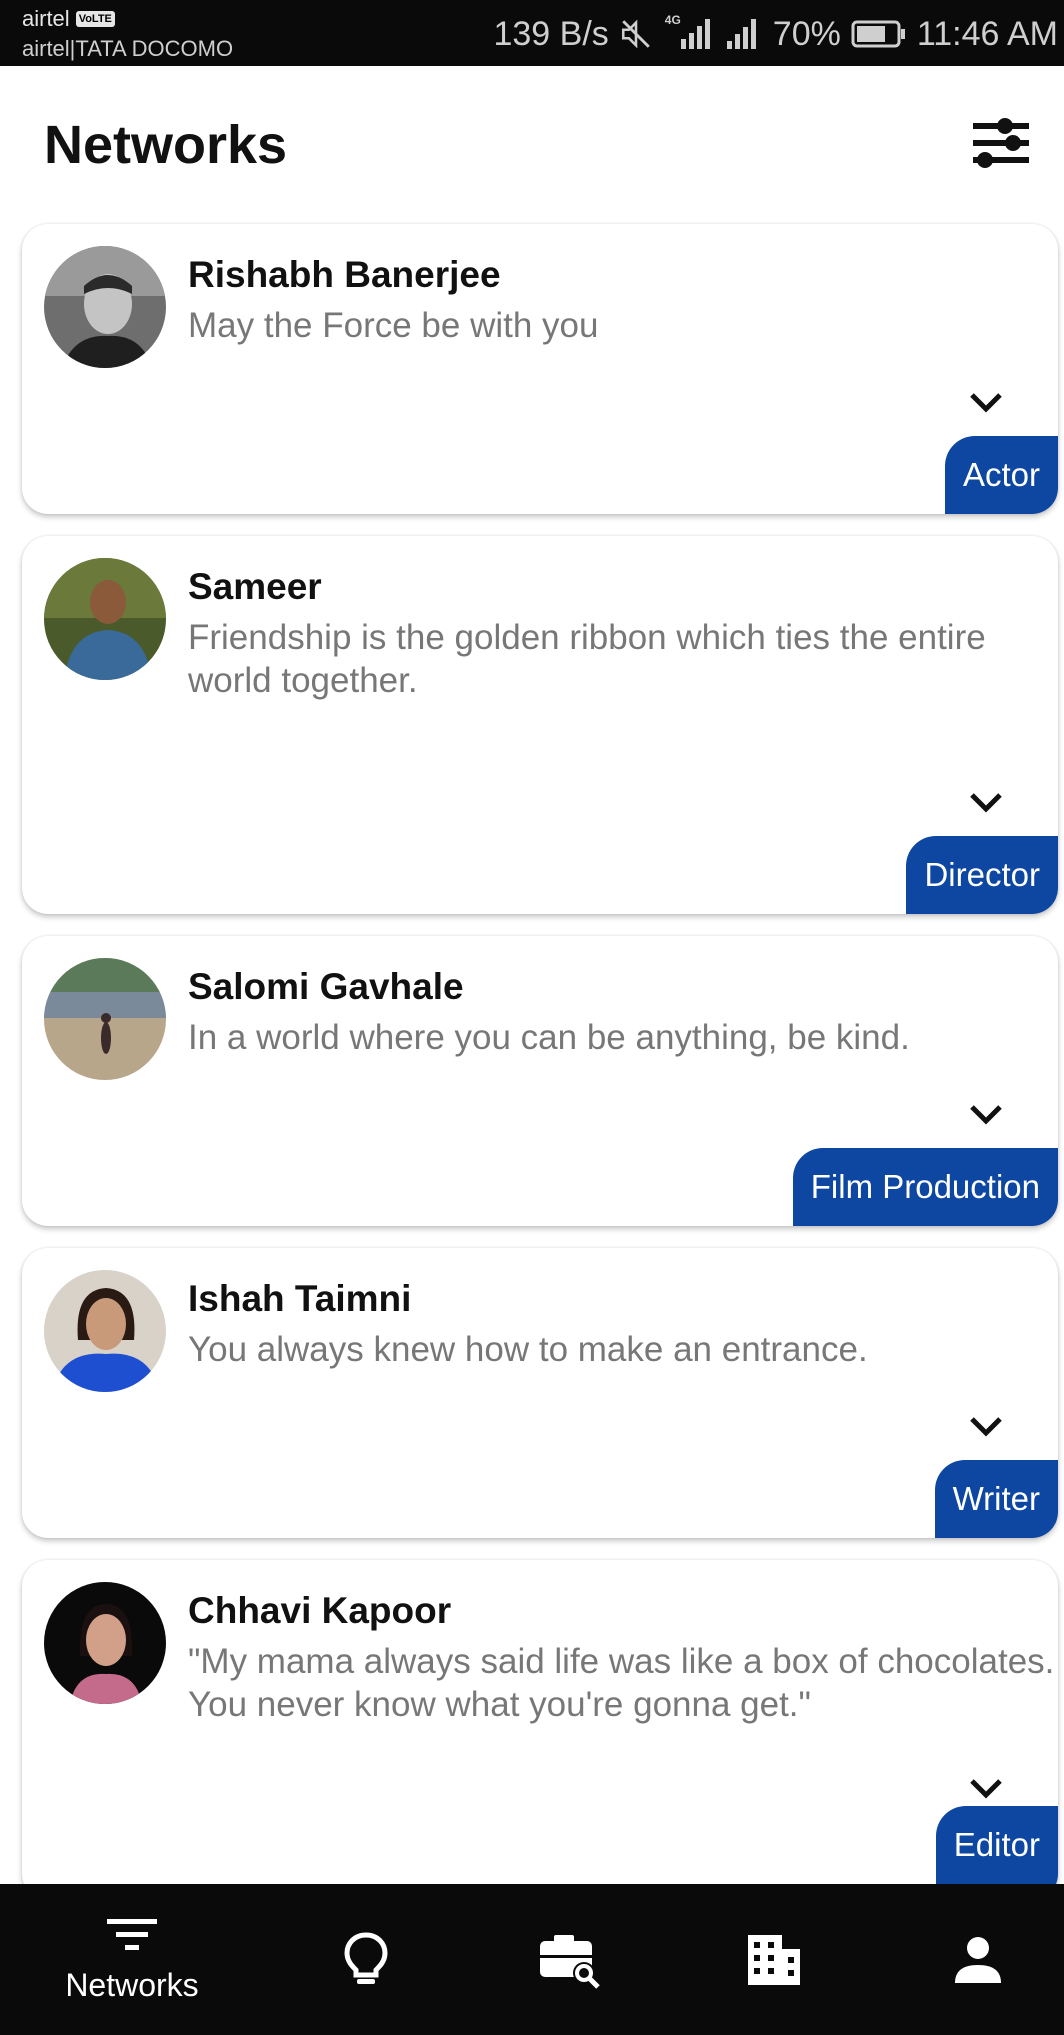 Image resolution: width=1064 pixels, height=2035 pixels. Describe the element at coordinates (743, 34) in the screenshot. I see `signal-icon` at that location.